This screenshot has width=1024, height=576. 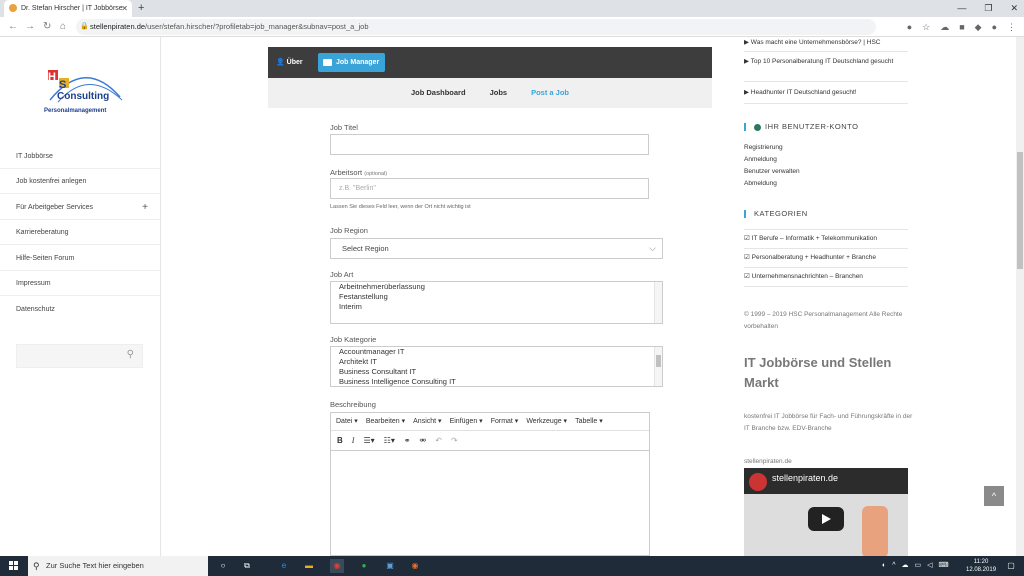 What do you see at coordinates (496, 297) in the screenshot?
I see `list-item: Festanstellung` at bounding box center [496, 297].